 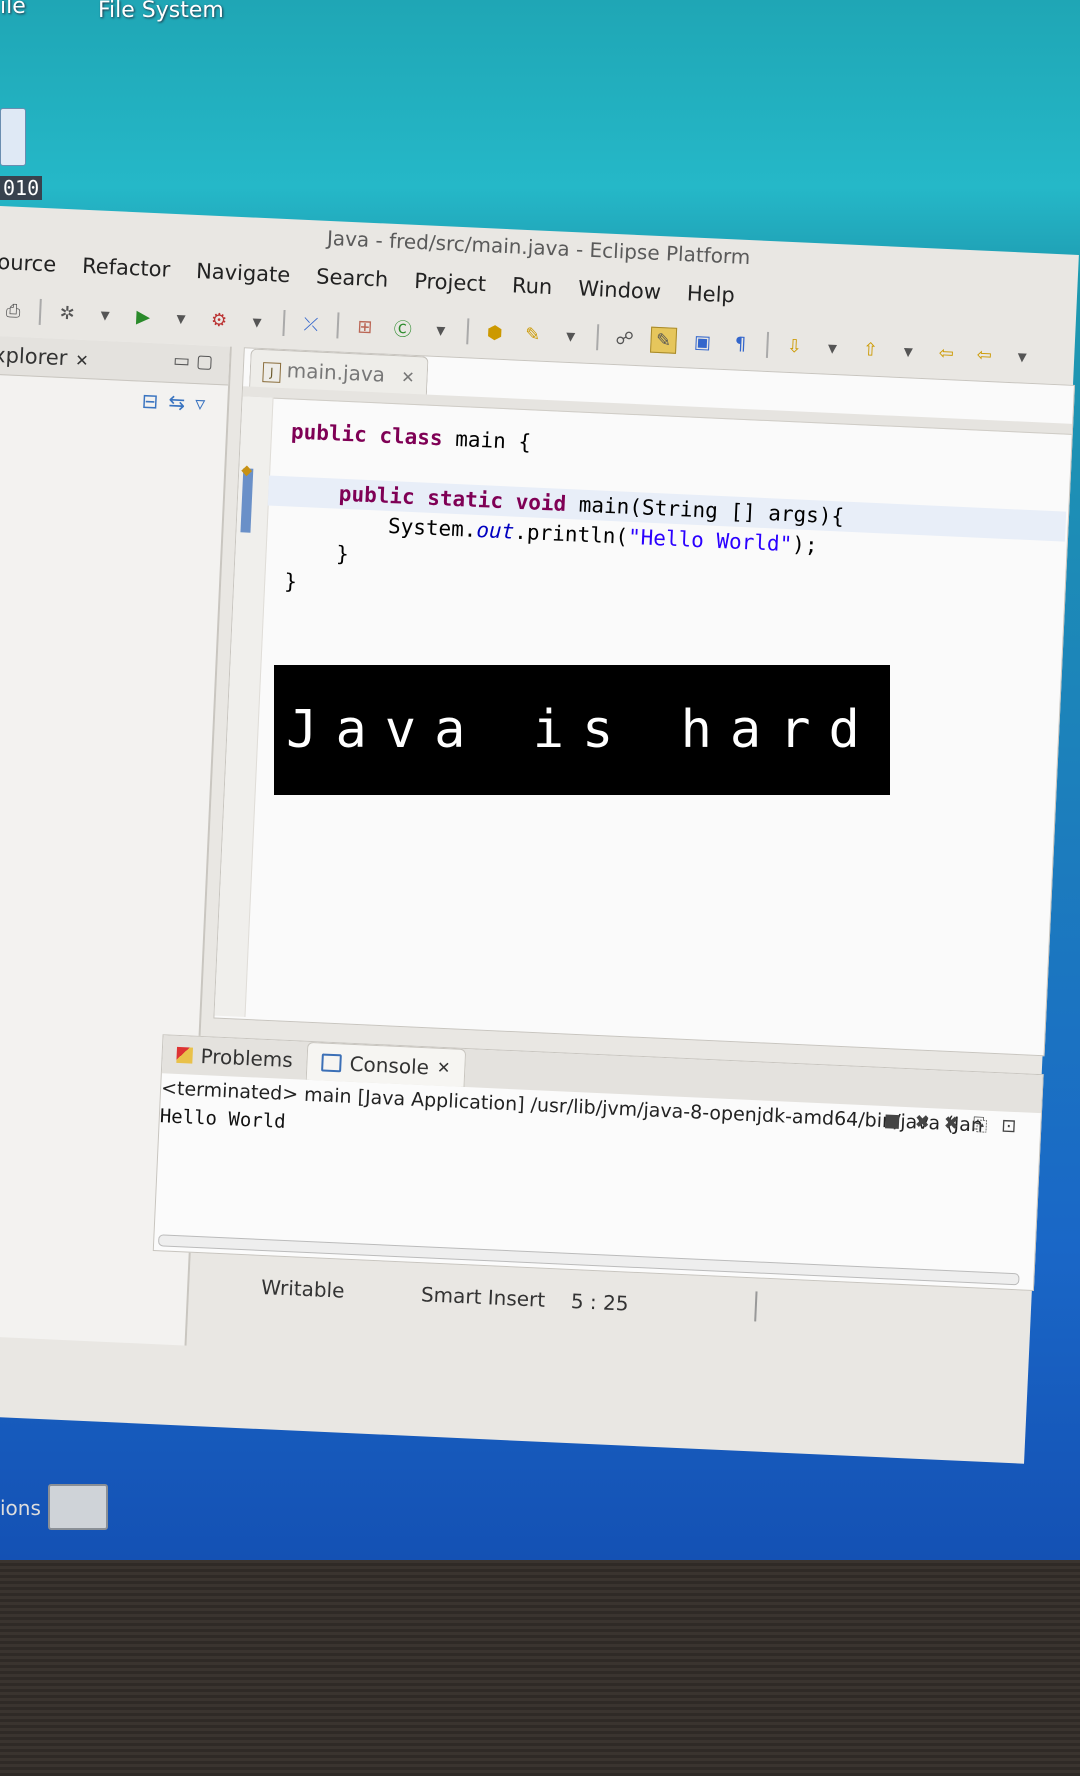 I want to click on tab-problems-label: Problems, so click(x=247, y=1058).